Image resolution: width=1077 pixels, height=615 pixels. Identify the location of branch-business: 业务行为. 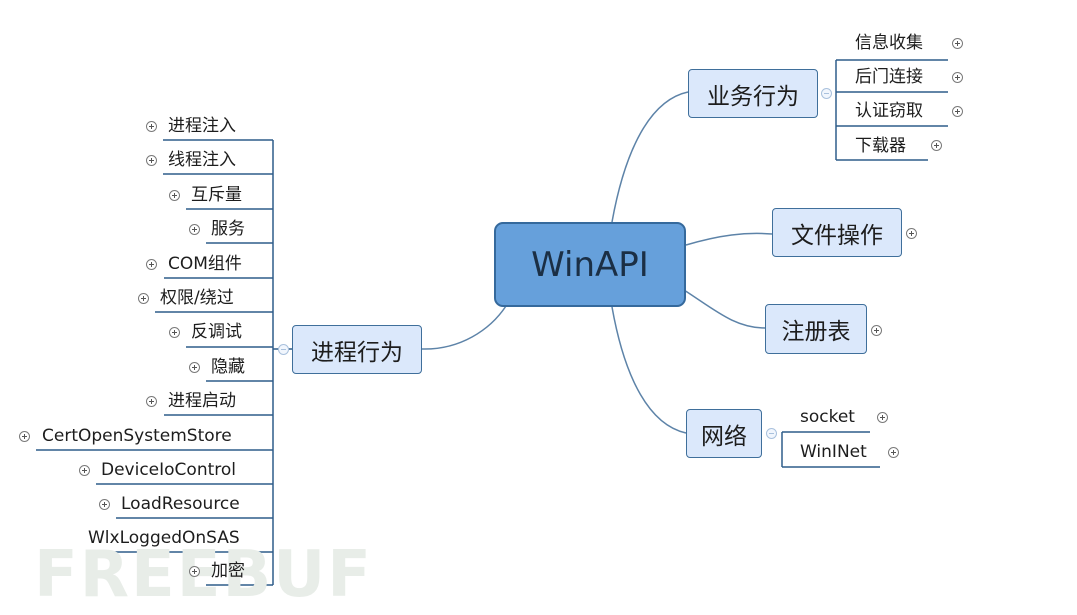
(753, 93).